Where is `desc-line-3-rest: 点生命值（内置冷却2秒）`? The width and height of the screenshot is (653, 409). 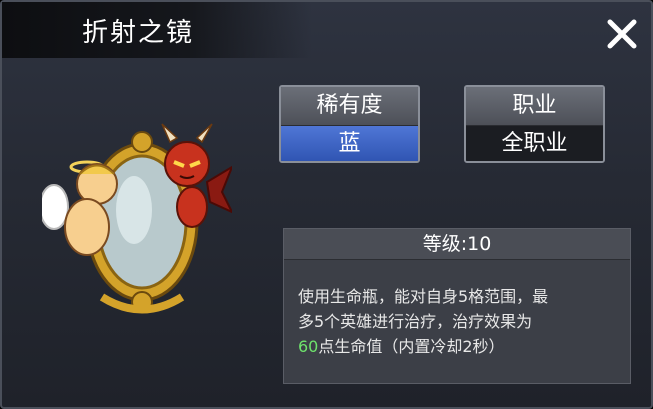 desc-line-3-rest: 点生命值（内置冷却2秒） is located at coordinates (411, 346).